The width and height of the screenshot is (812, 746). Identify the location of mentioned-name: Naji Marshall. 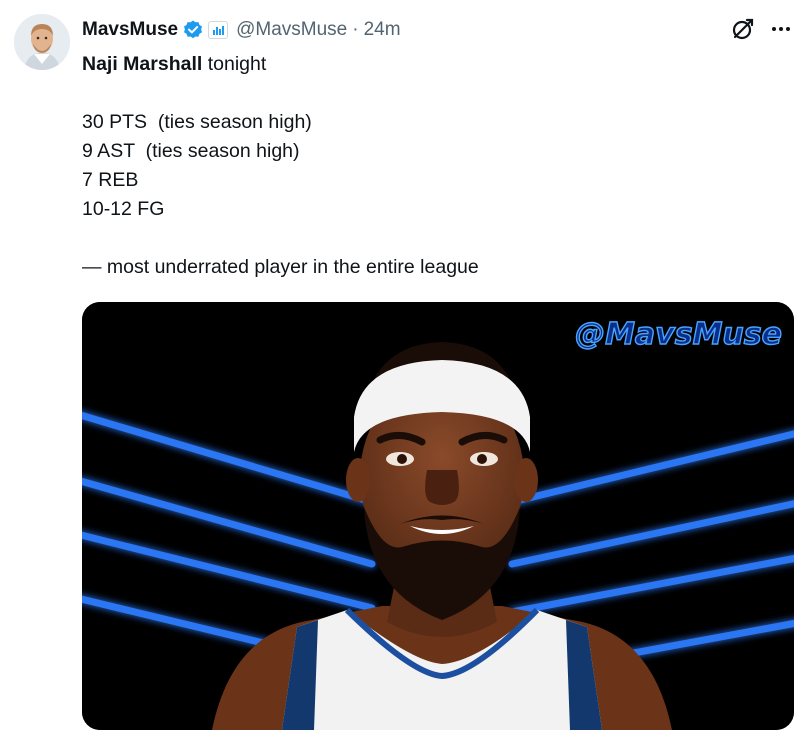
(142, 64).